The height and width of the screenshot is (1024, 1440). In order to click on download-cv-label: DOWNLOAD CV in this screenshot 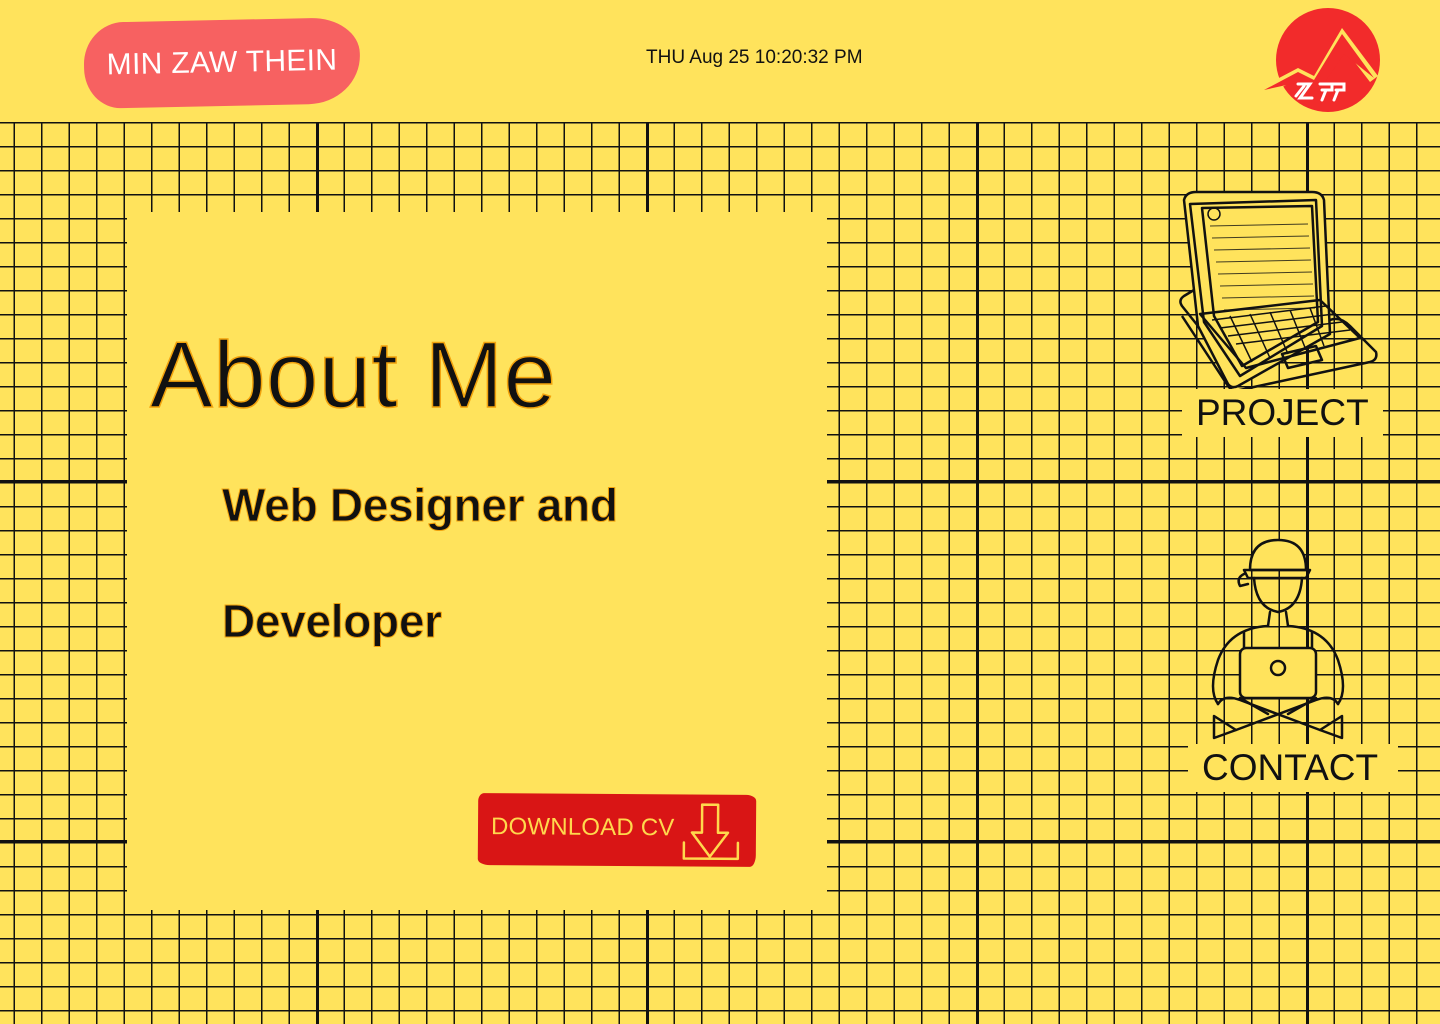, I will do `click(582, 827)`.